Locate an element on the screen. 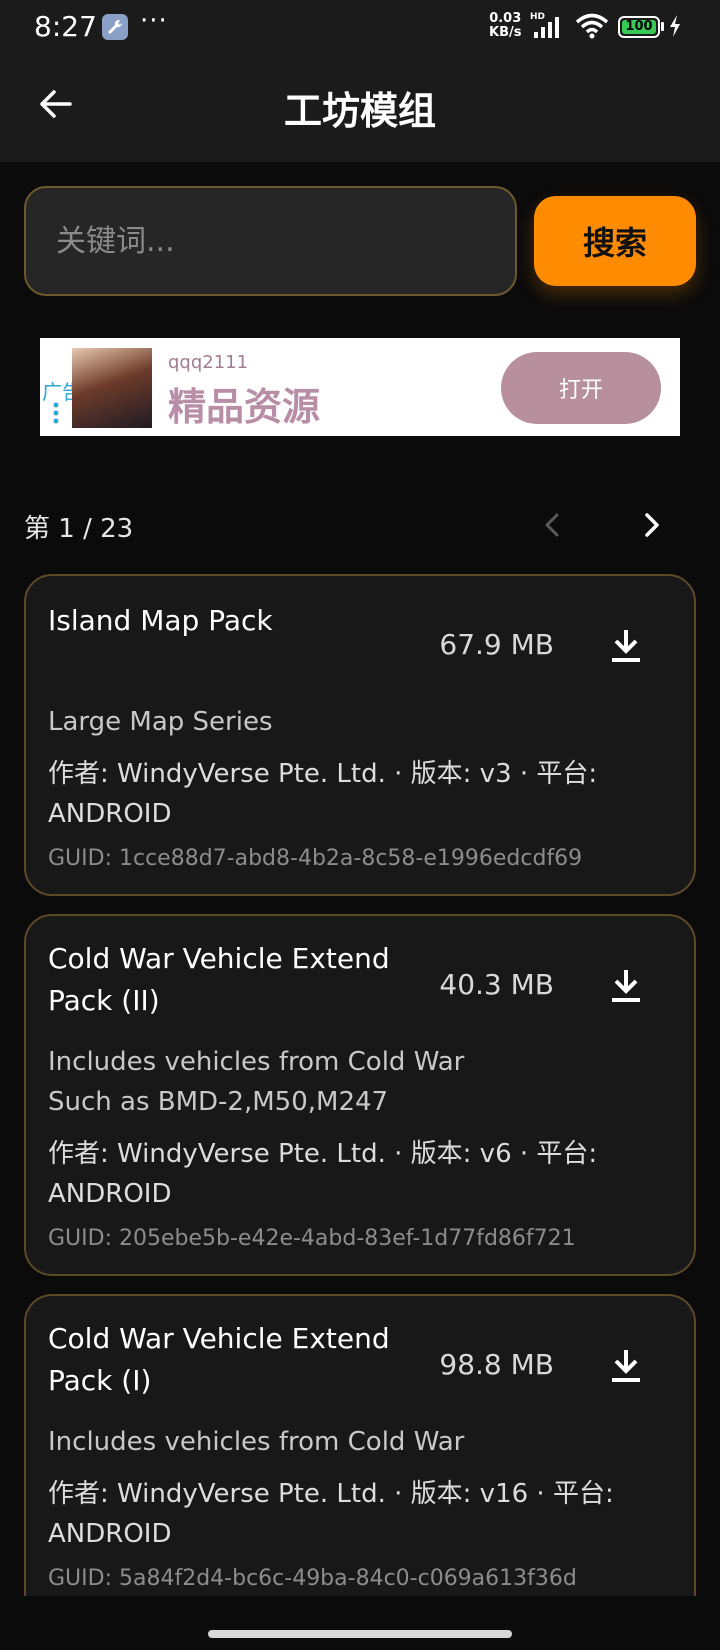  battery-icon: 100 is located at coordinates (639, 27).